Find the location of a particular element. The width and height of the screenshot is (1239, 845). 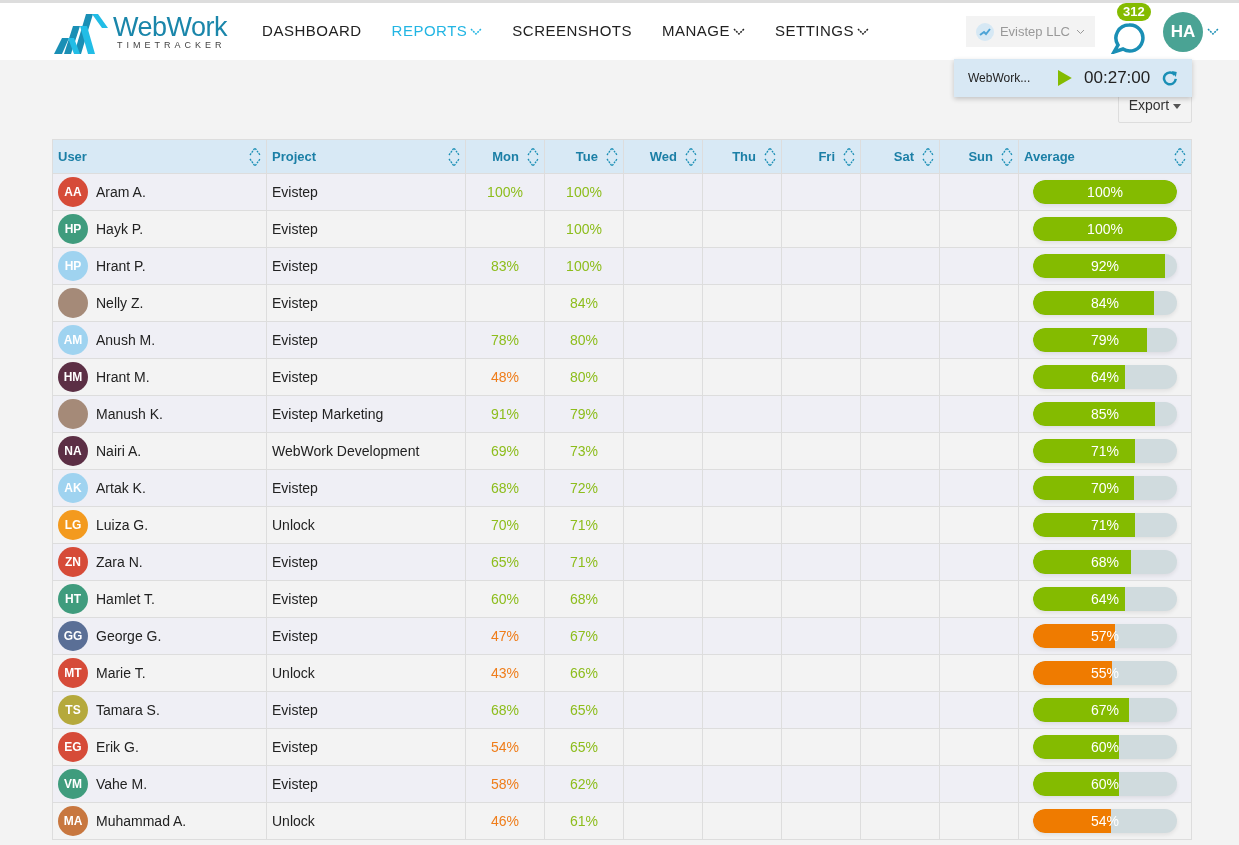

day-percent: 46% is located at coordinates (505, 820).